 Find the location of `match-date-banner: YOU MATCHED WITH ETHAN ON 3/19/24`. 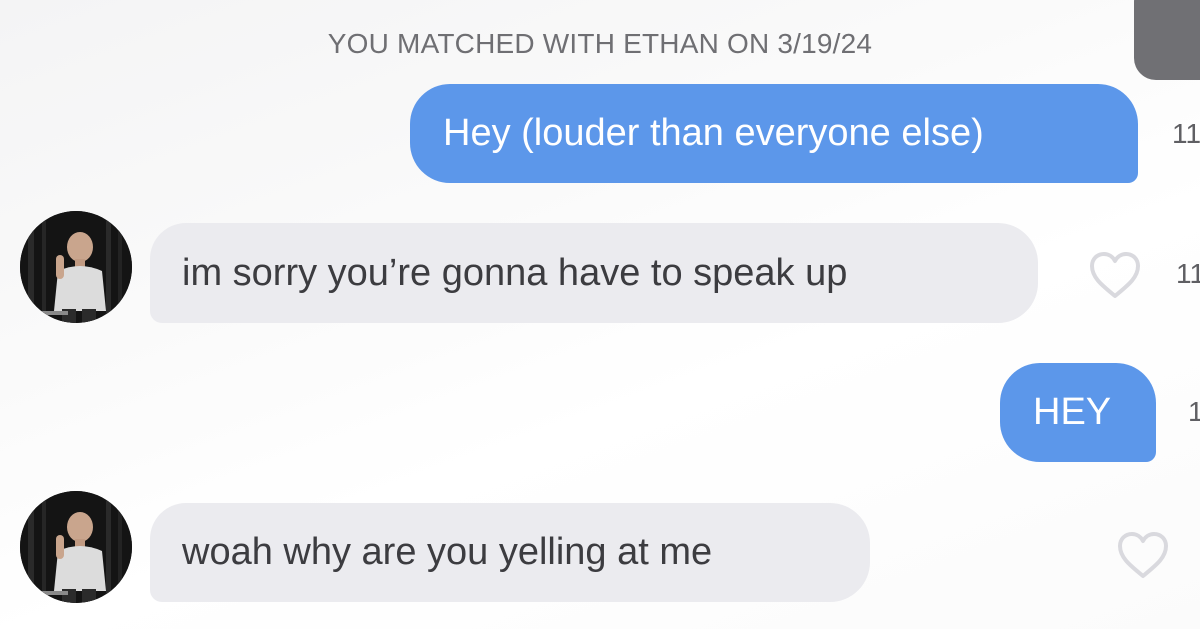

match-date-banner: YOU MATCHED WITH ETHAN ON 3/19/24 is located at coordinates (600, 43).